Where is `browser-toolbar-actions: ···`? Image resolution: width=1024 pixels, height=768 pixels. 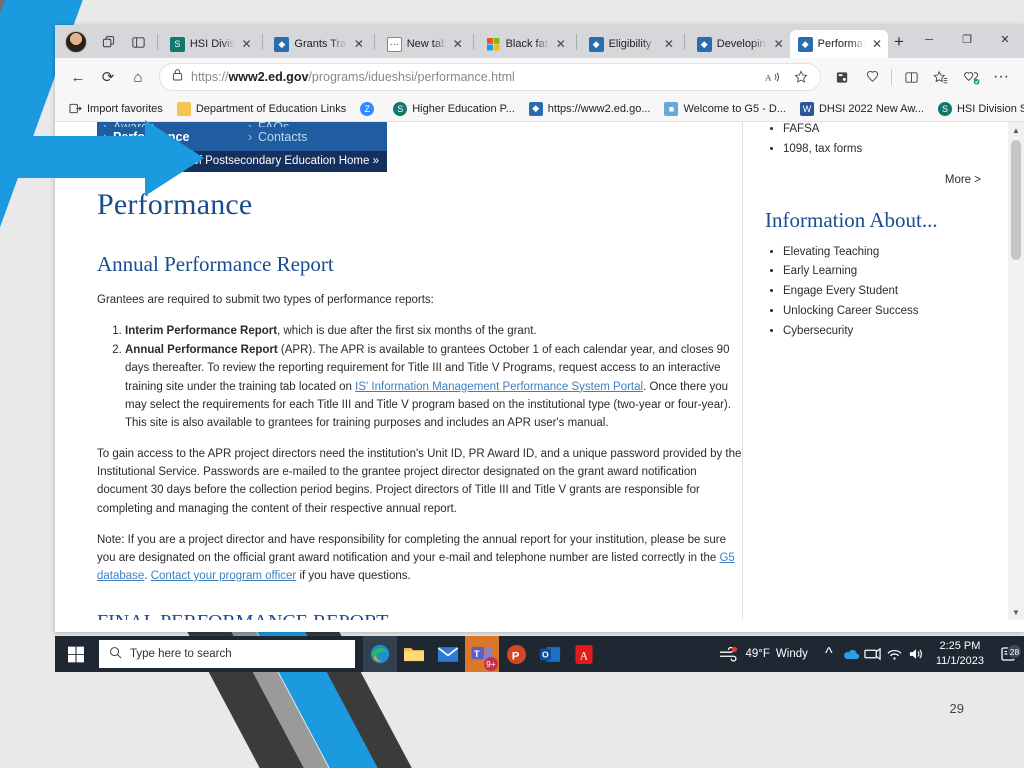
browser-toolbar-actions: ··· is located at coordinates (921, 77).